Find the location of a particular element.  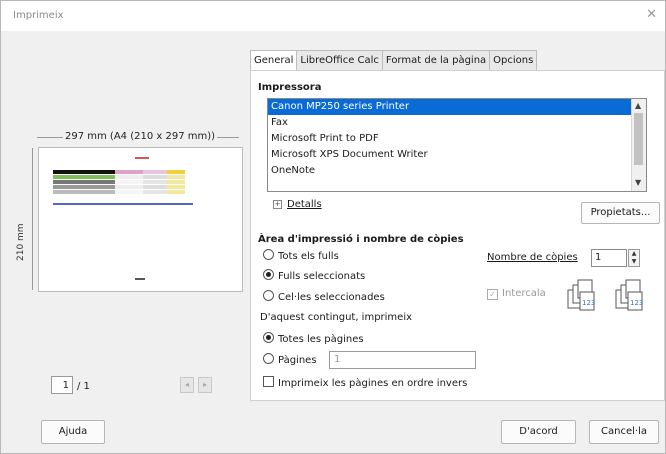

reverse-order-checkbox: Imprimeix les pàgines en ordre invers is located at coordinates (365, 383).